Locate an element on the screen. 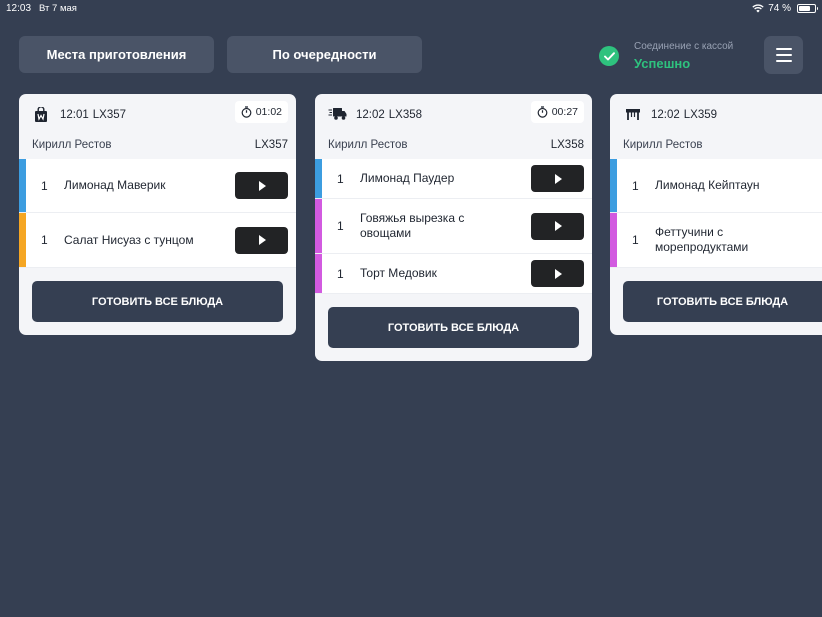 The width and height of the screenshot is (822, 617). bag-icon is located at coordinates (42, 114).